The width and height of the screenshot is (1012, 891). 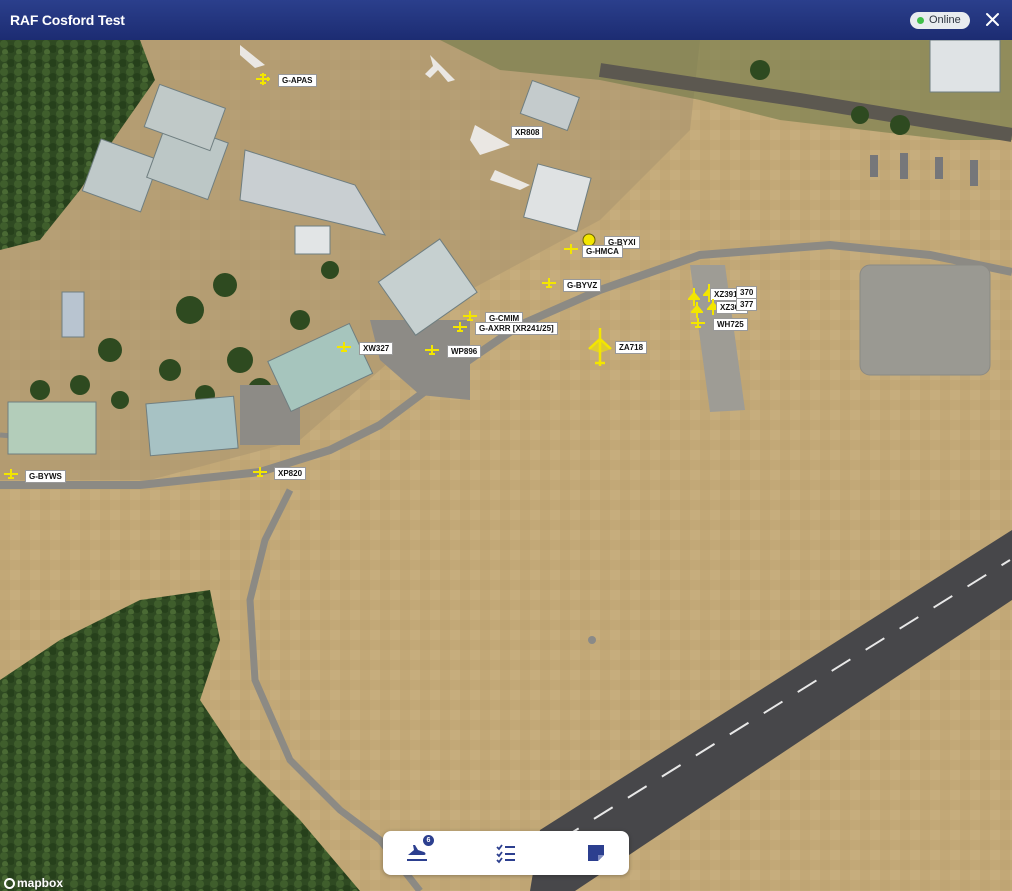 What do you see at coordinates (730, 324) in the screenshot?
I see `aircraft-label: WH725` at bounding box center [730, 324].